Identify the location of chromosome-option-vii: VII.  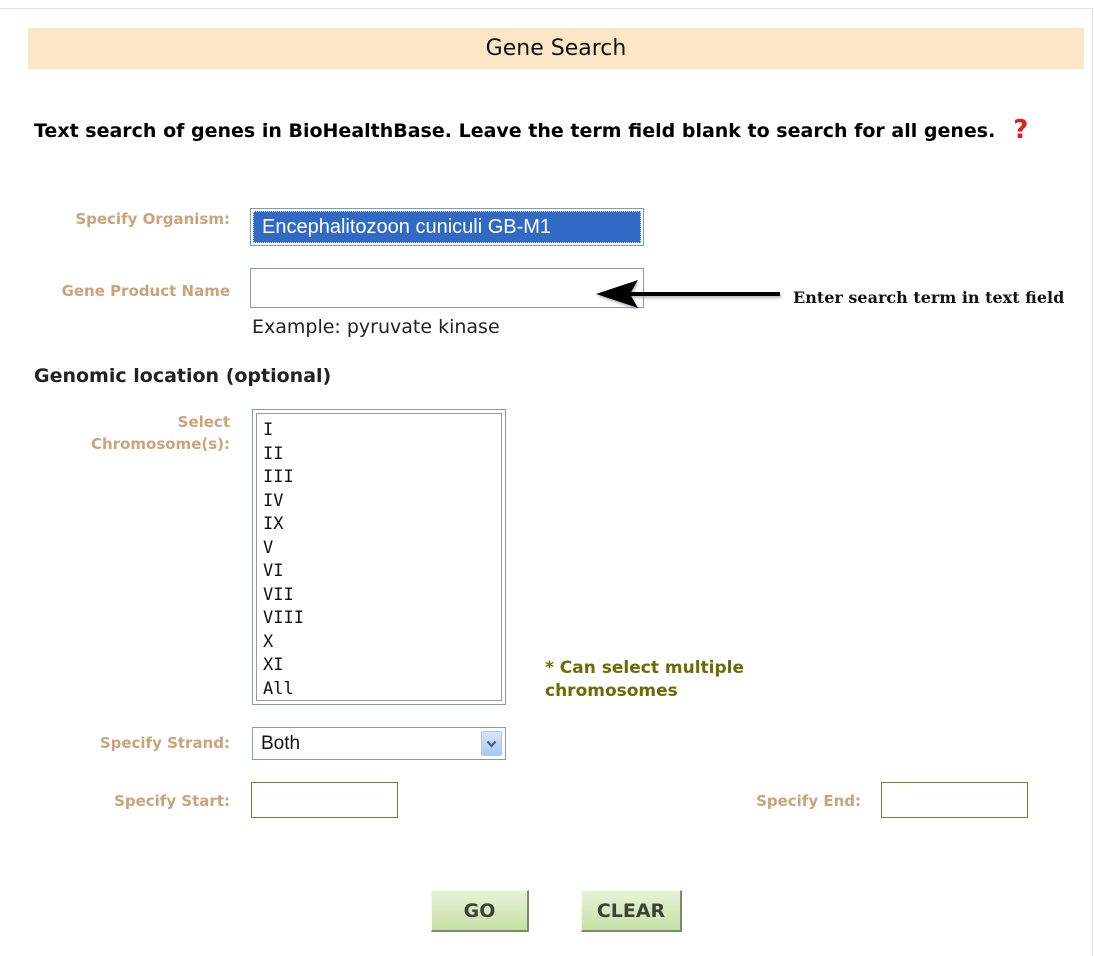
(382, 596).